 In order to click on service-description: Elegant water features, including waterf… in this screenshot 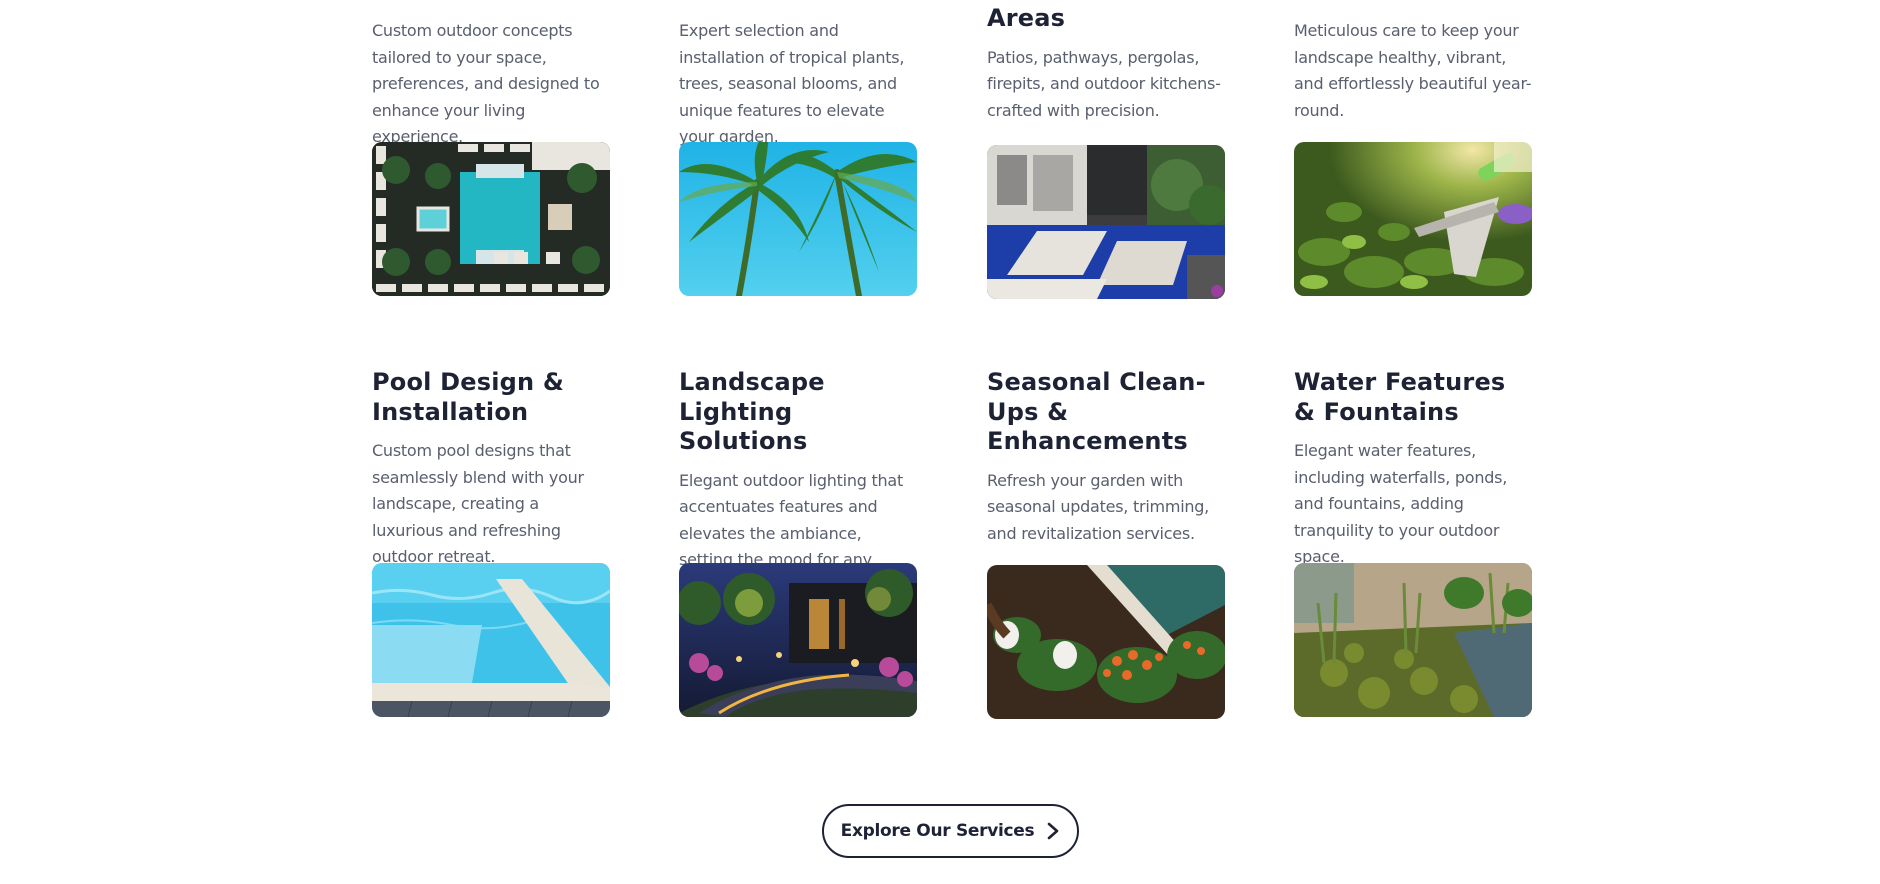, I will do `click(1401, 503)`.